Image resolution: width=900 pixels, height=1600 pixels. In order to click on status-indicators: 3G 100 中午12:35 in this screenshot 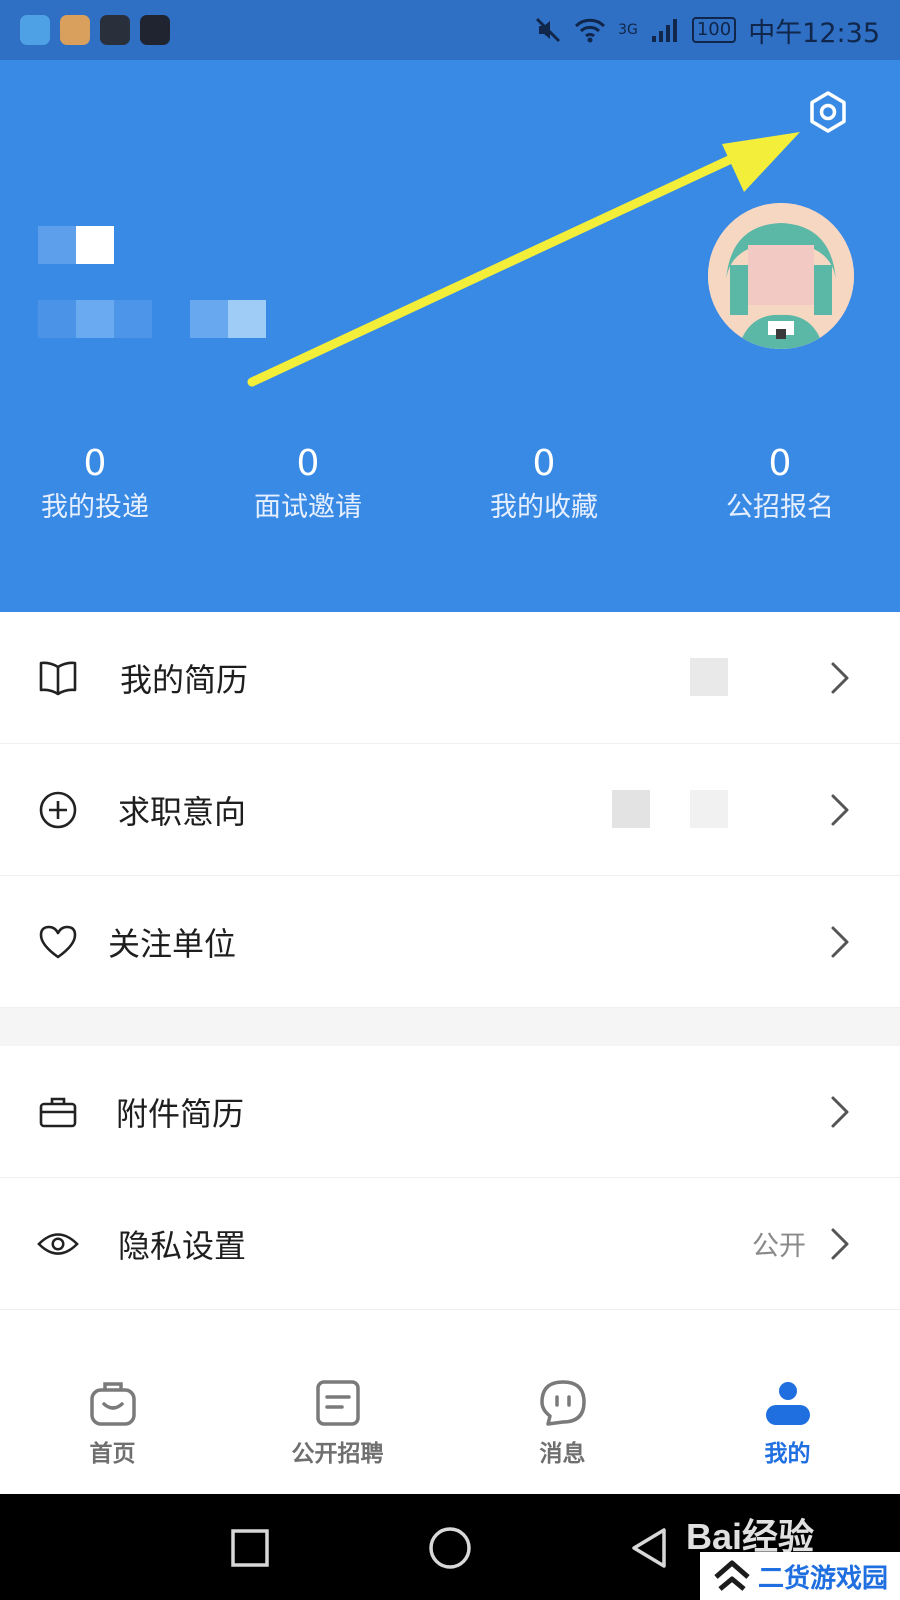, I will do `click(707, 30)`.